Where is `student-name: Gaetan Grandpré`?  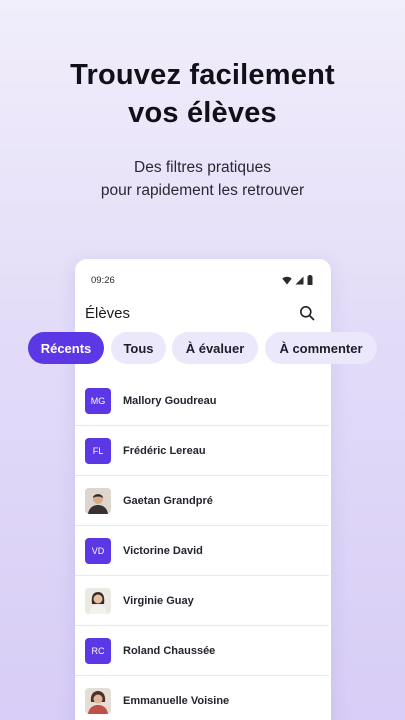 student-name: Gaetan Grandpré is located at coordinates (168, 500).